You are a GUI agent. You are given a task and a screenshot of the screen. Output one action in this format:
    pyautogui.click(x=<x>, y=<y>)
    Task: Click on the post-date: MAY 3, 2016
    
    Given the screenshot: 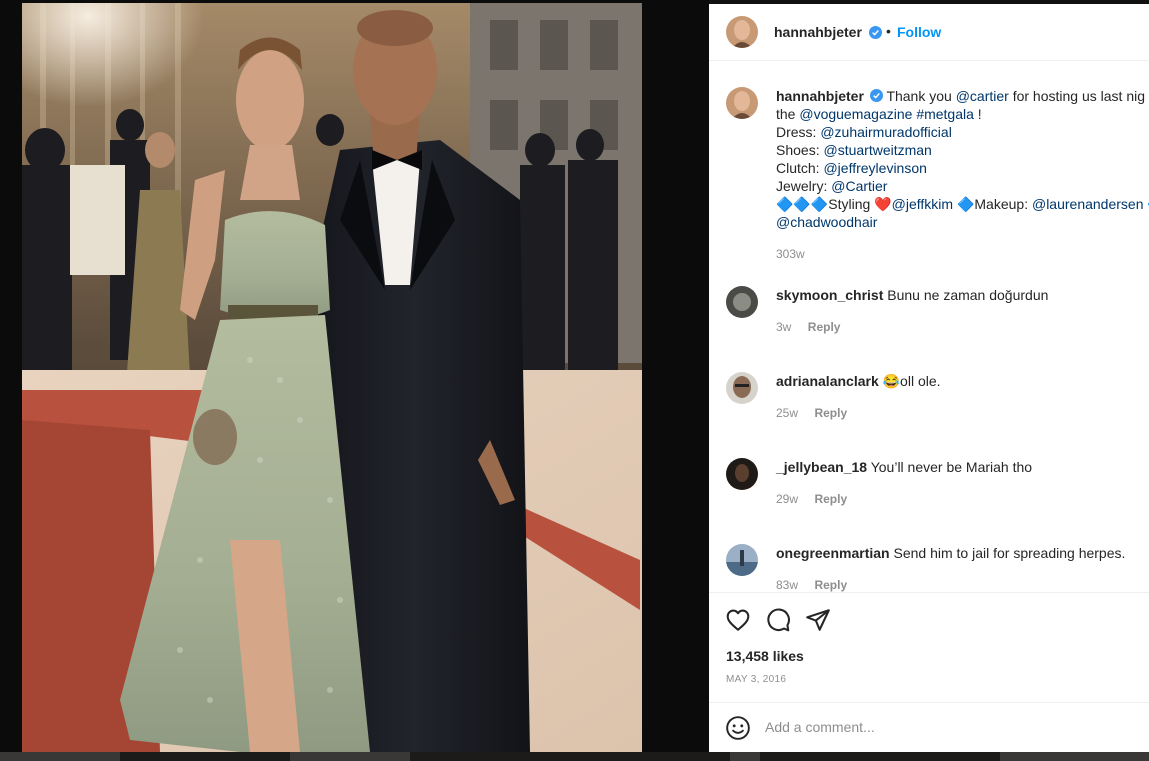 What is the action you would take?
    pyautogui.click(x=756, y=679)
    